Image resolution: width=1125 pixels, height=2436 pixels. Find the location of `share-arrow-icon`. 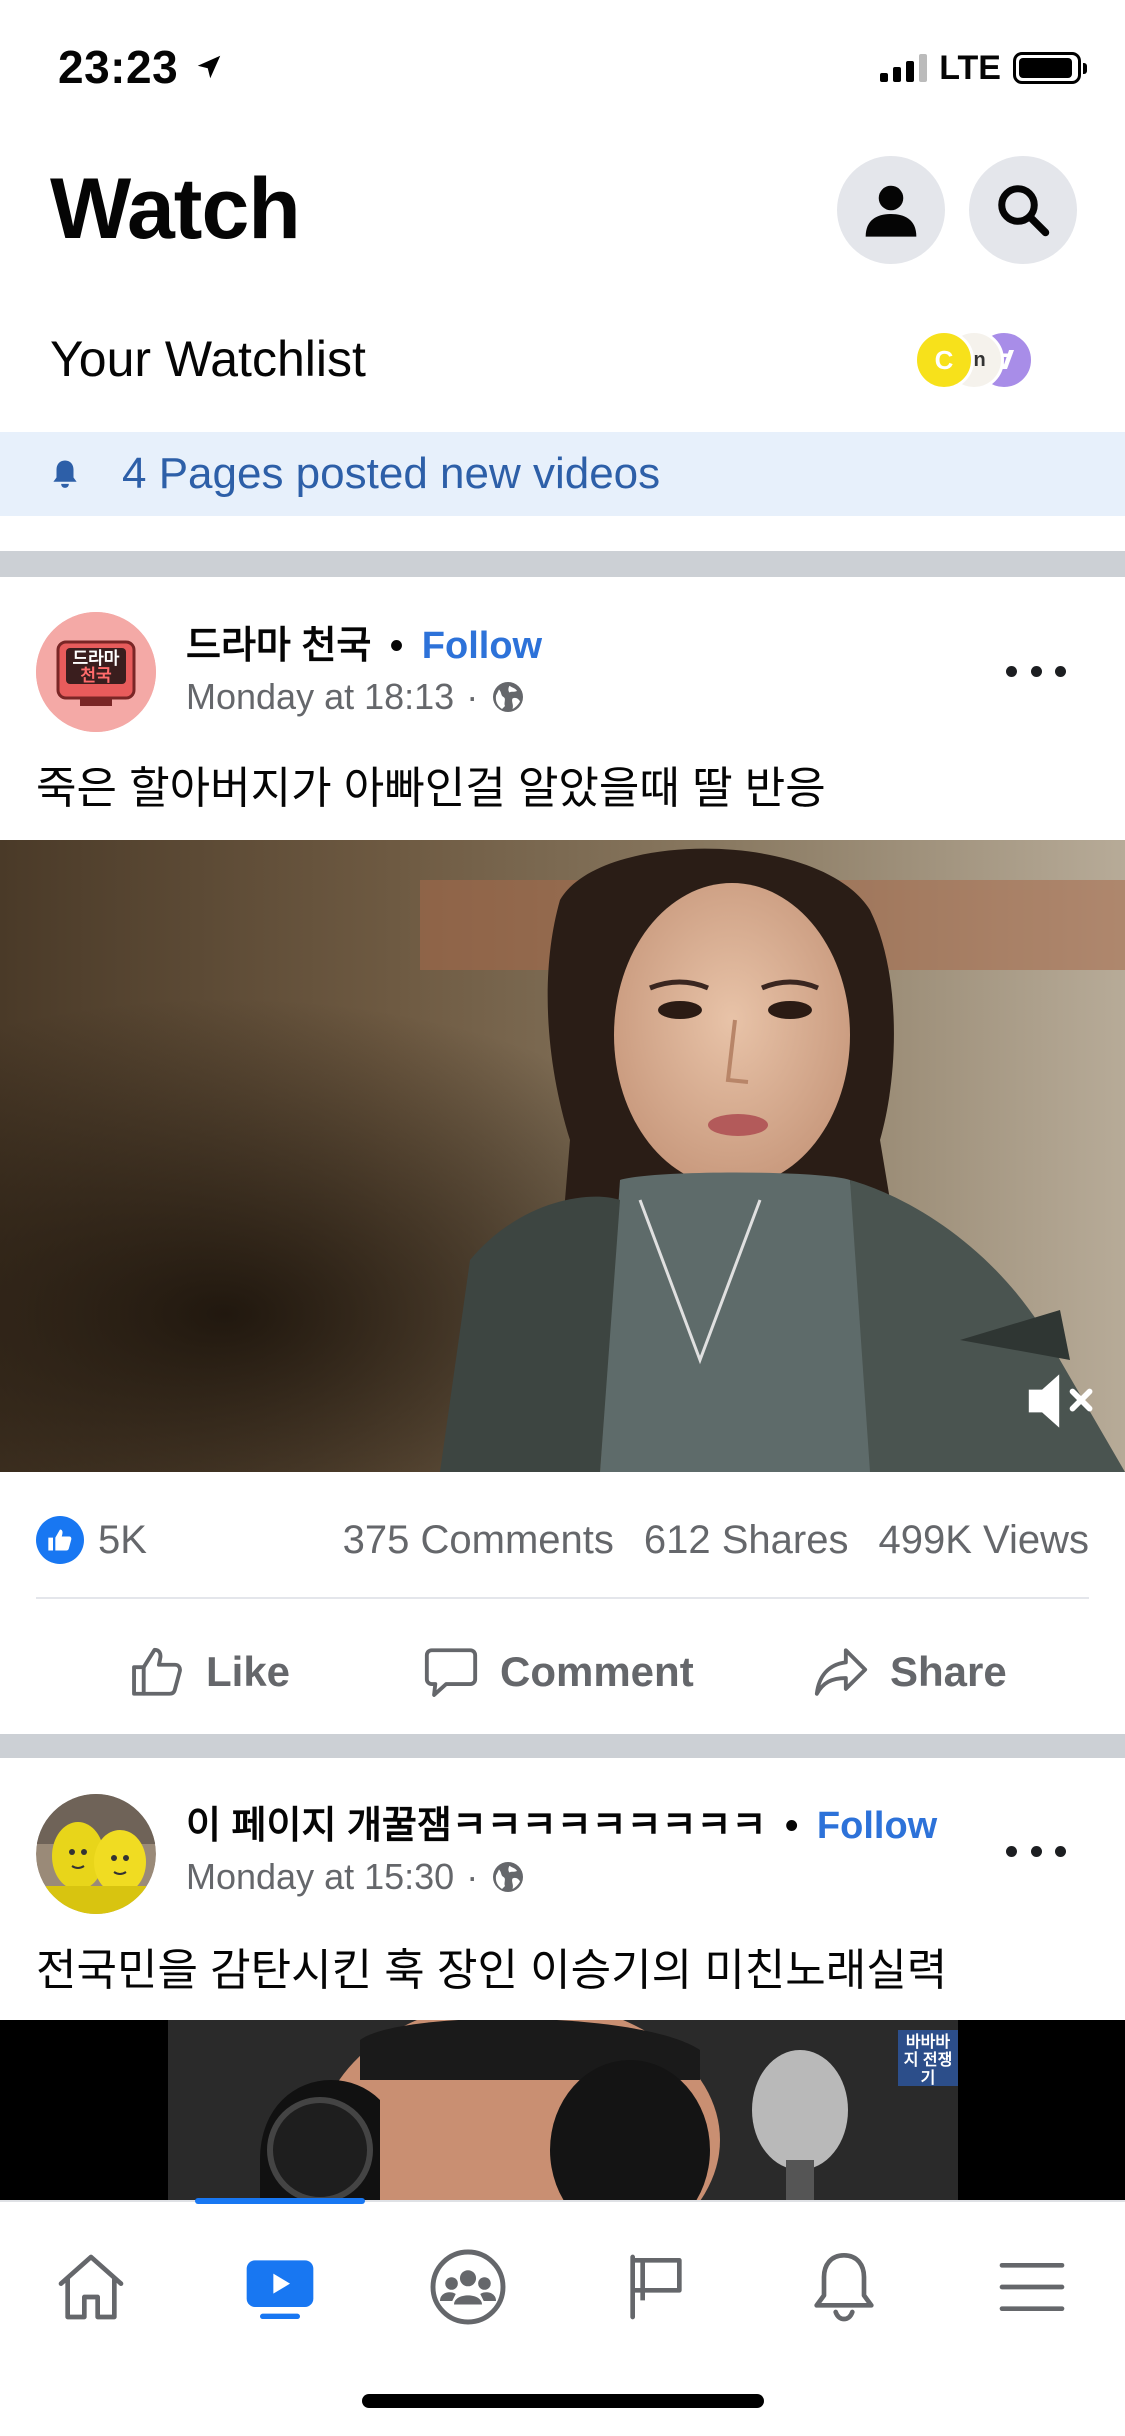

share-arrow-icon is located at coordinates (841, 1672).